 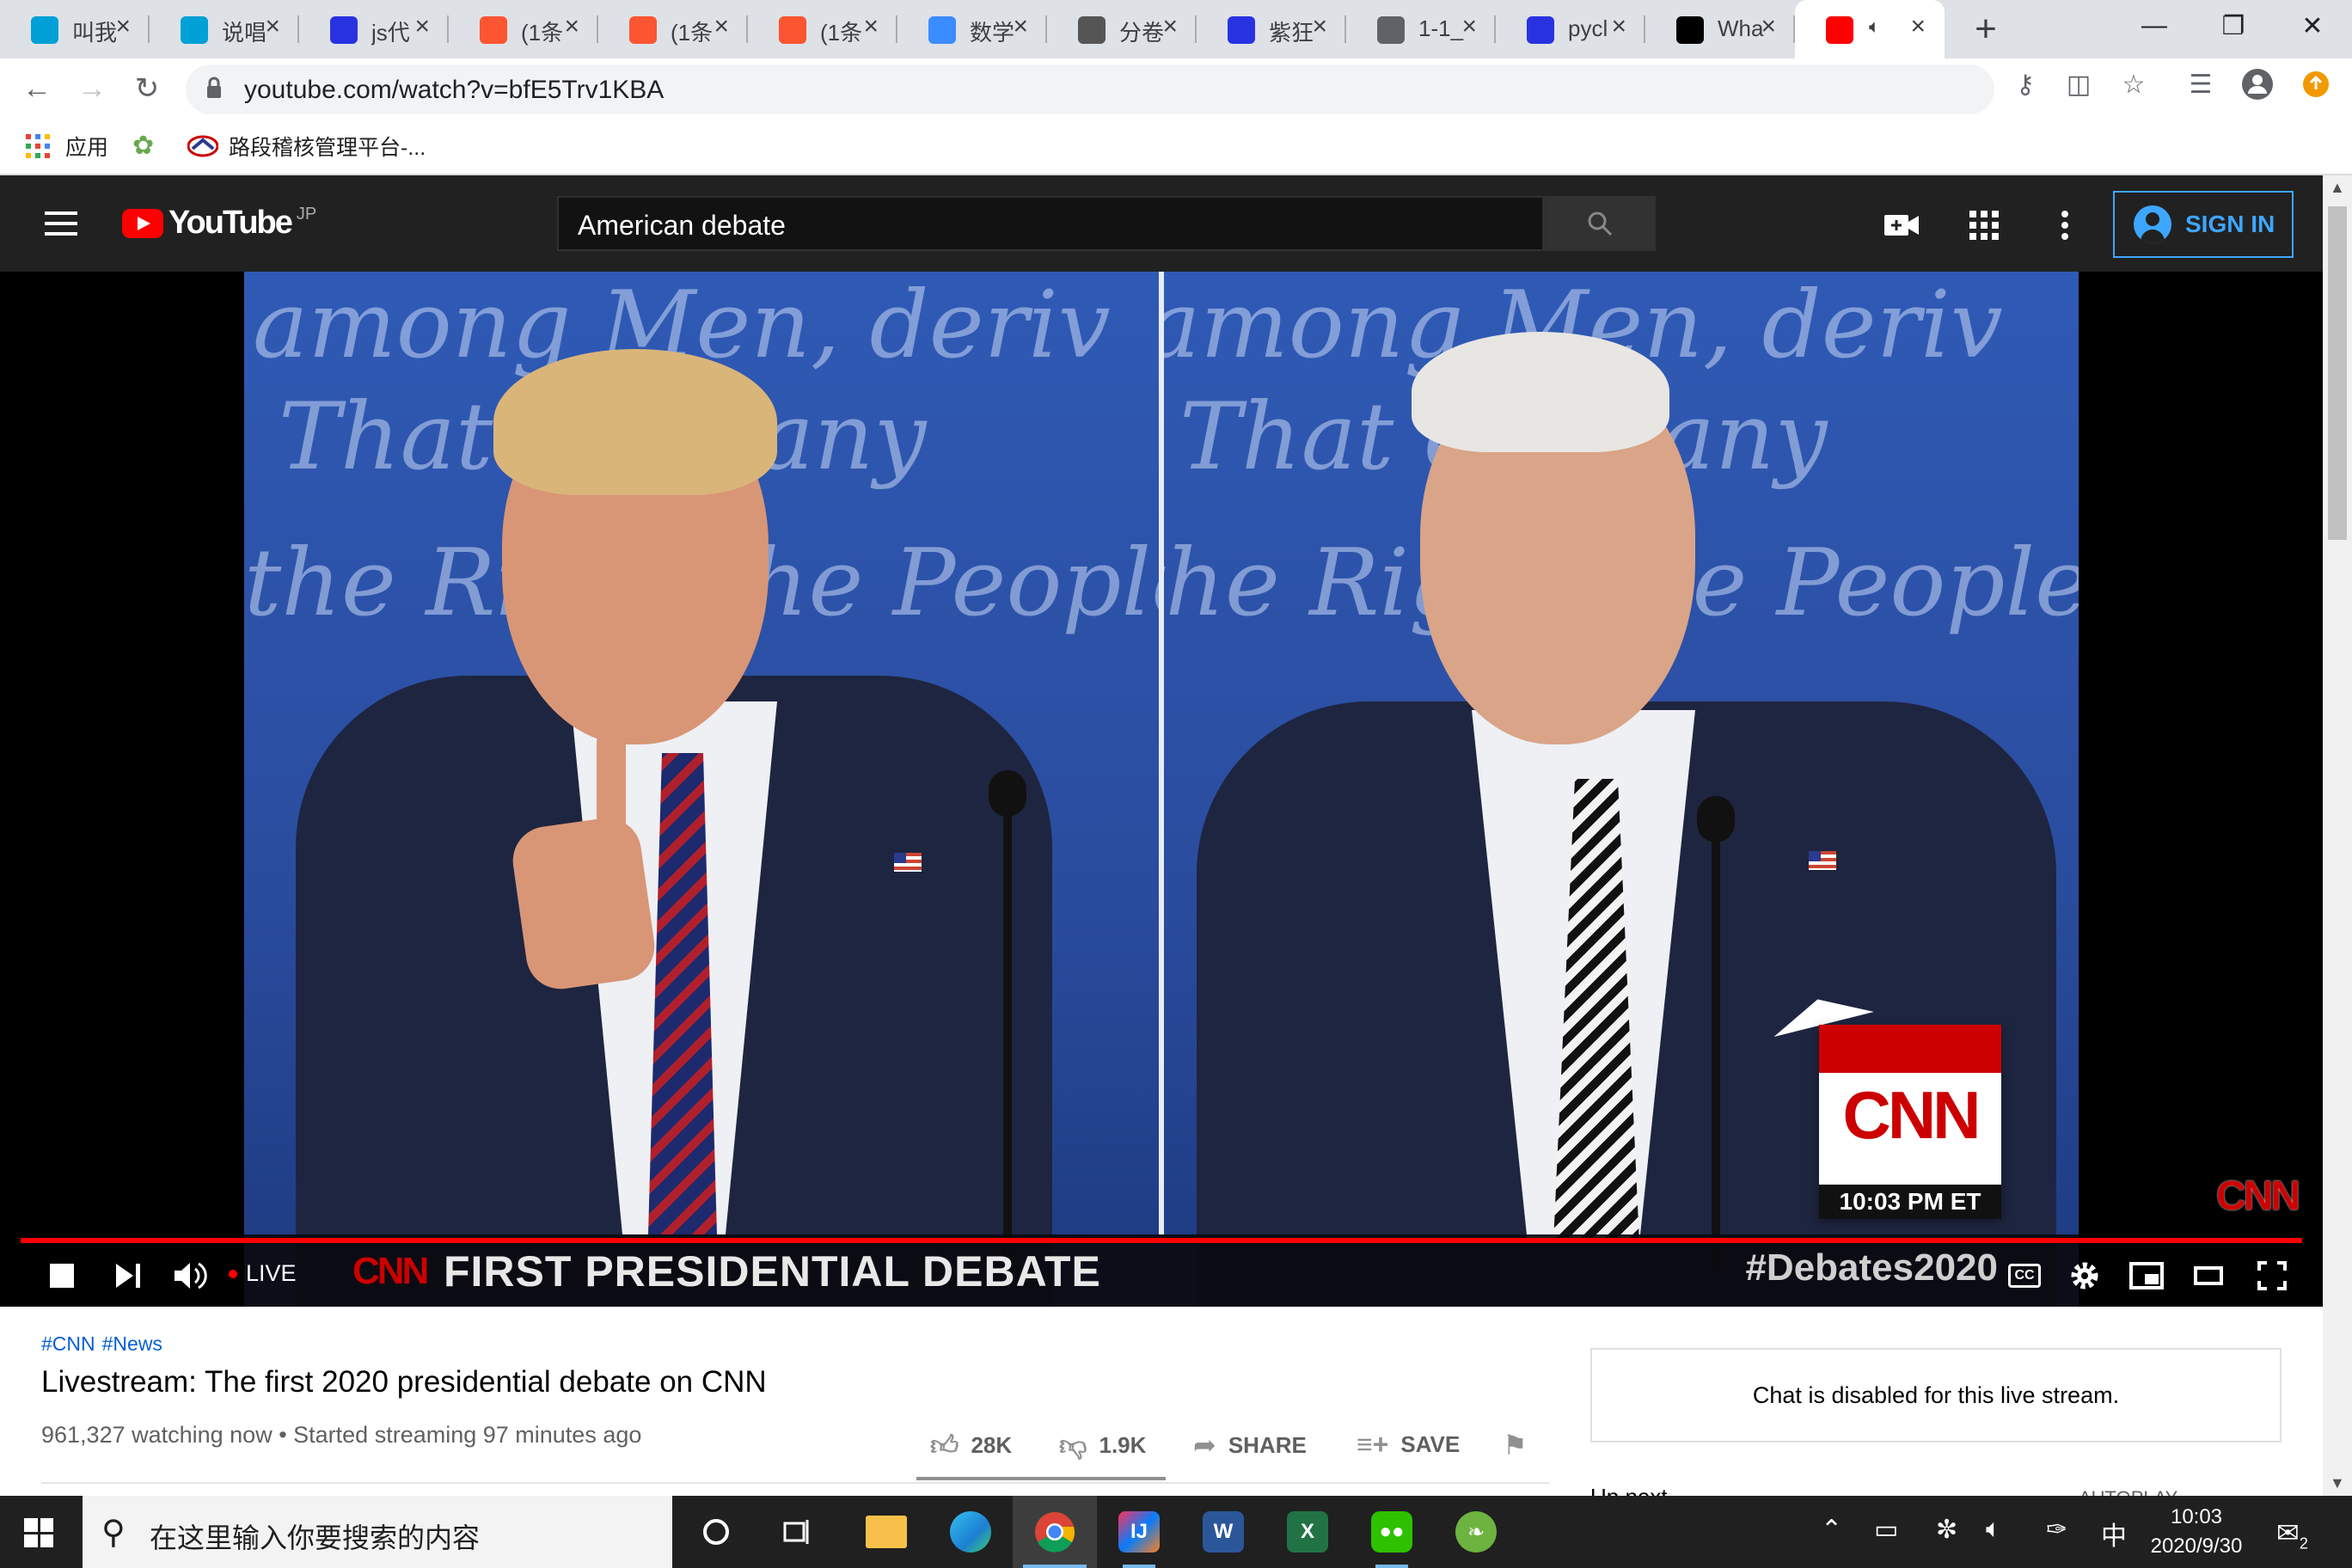 I want to click on task-view-icon, so click(x=797, y=1532).